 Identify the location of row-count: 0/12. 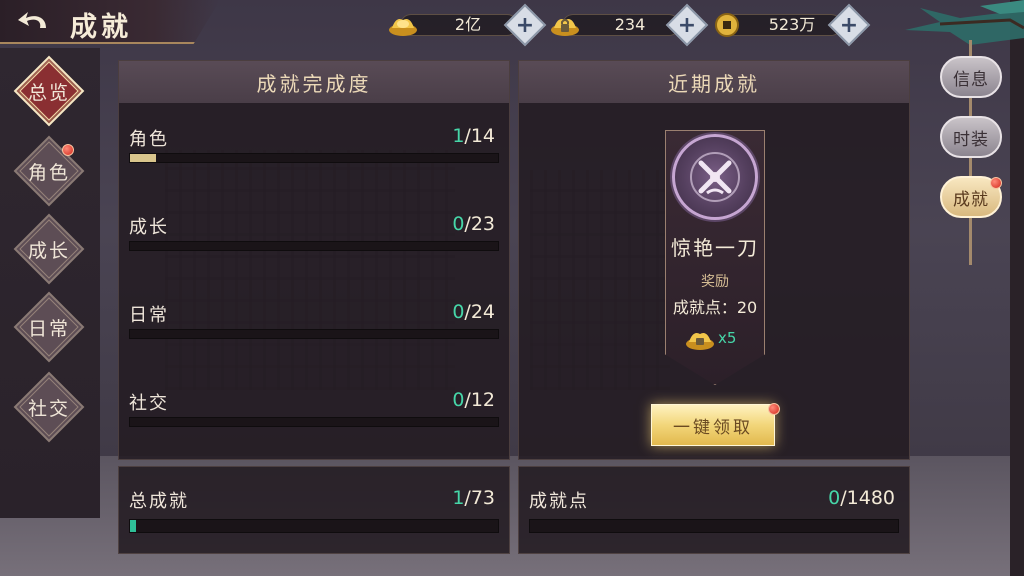
(473, 400).